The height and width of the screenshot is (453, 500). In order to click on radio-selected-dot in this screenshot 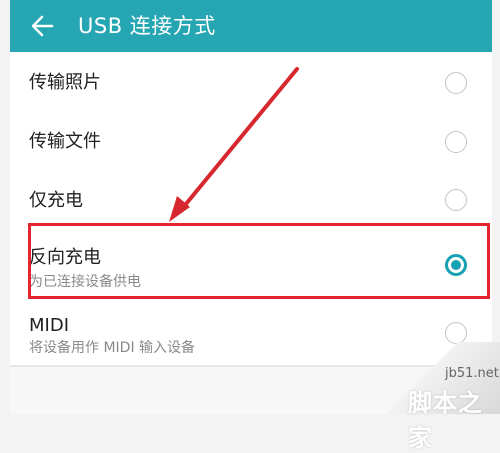, I will do `click(456, 265)`.